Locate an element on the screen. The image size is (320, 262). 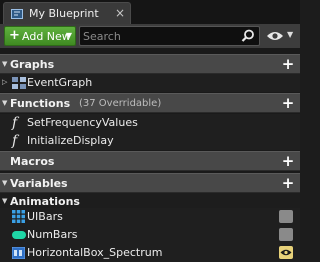
widget-variable-icon is located at coordinates (18, 253).